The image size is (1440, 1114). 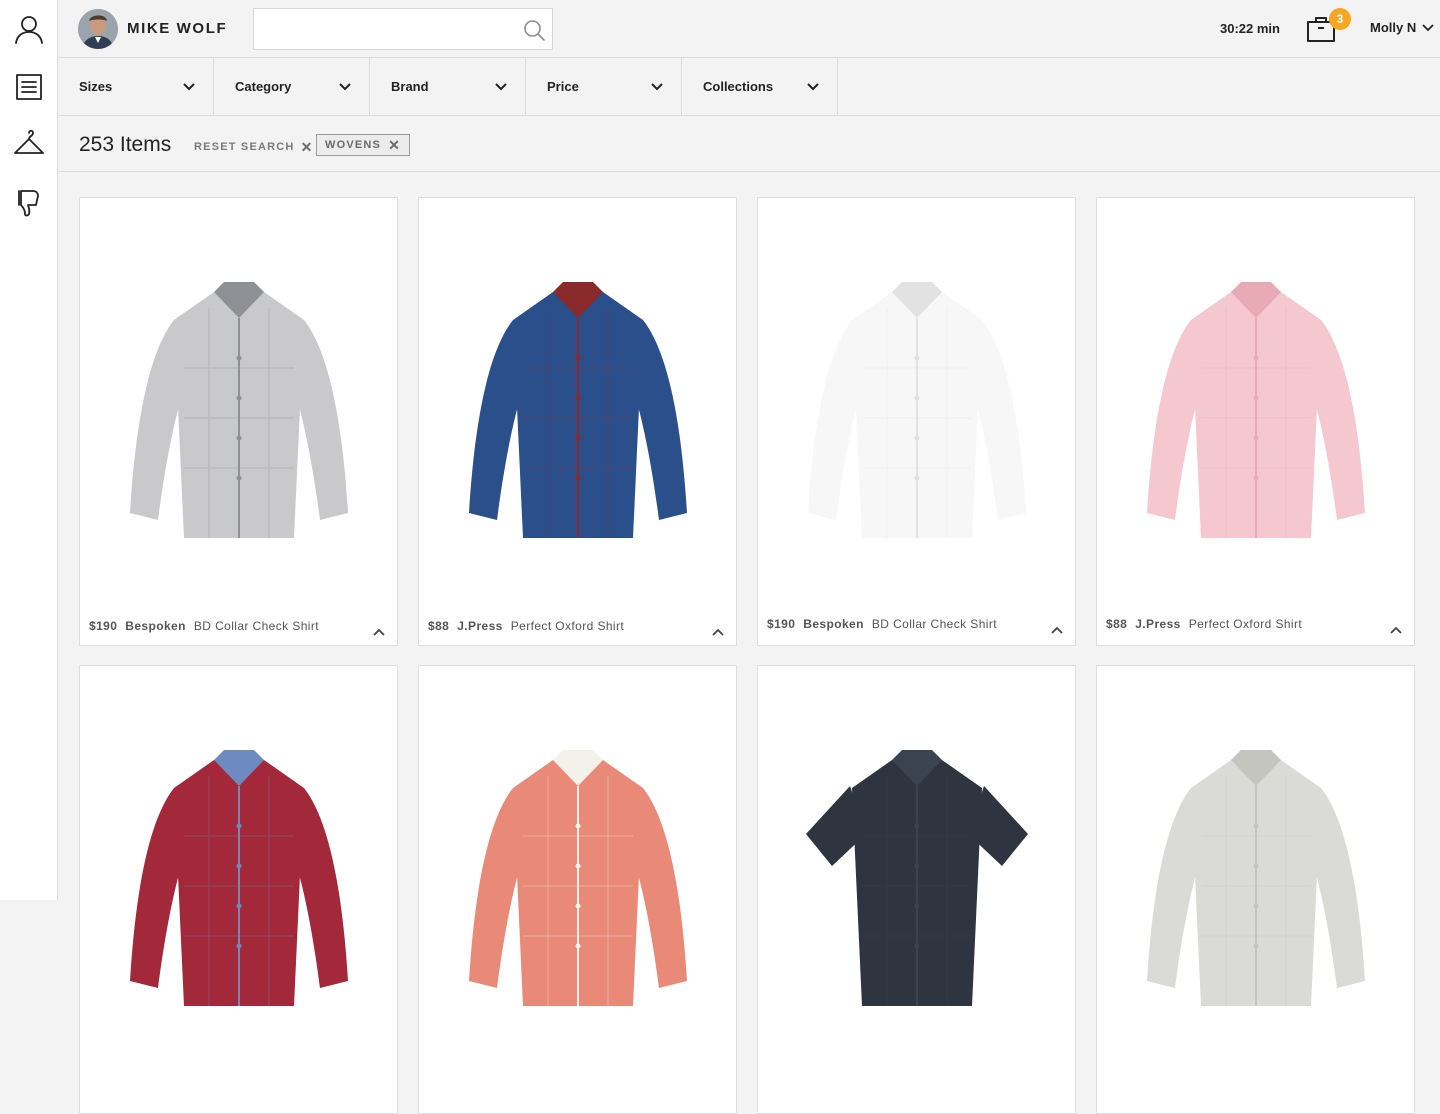 I want to click on session-timer: 30:22 min, so click(x=1250, y=28).